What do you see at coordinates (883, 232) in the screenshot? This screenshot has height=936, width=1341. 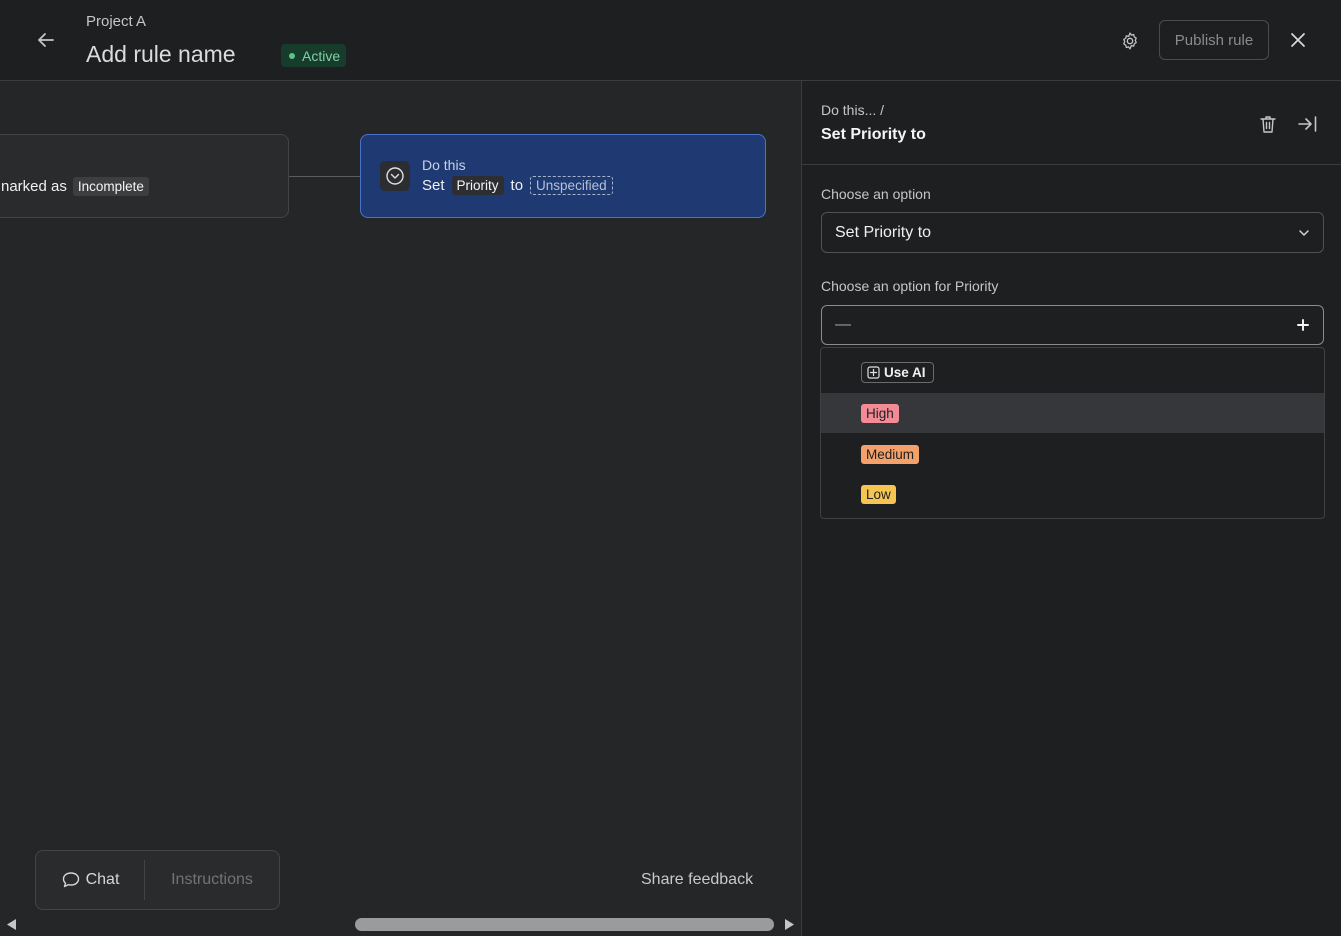 I see `action-type-value: Set Priority to` at bounding box center [883, 232].